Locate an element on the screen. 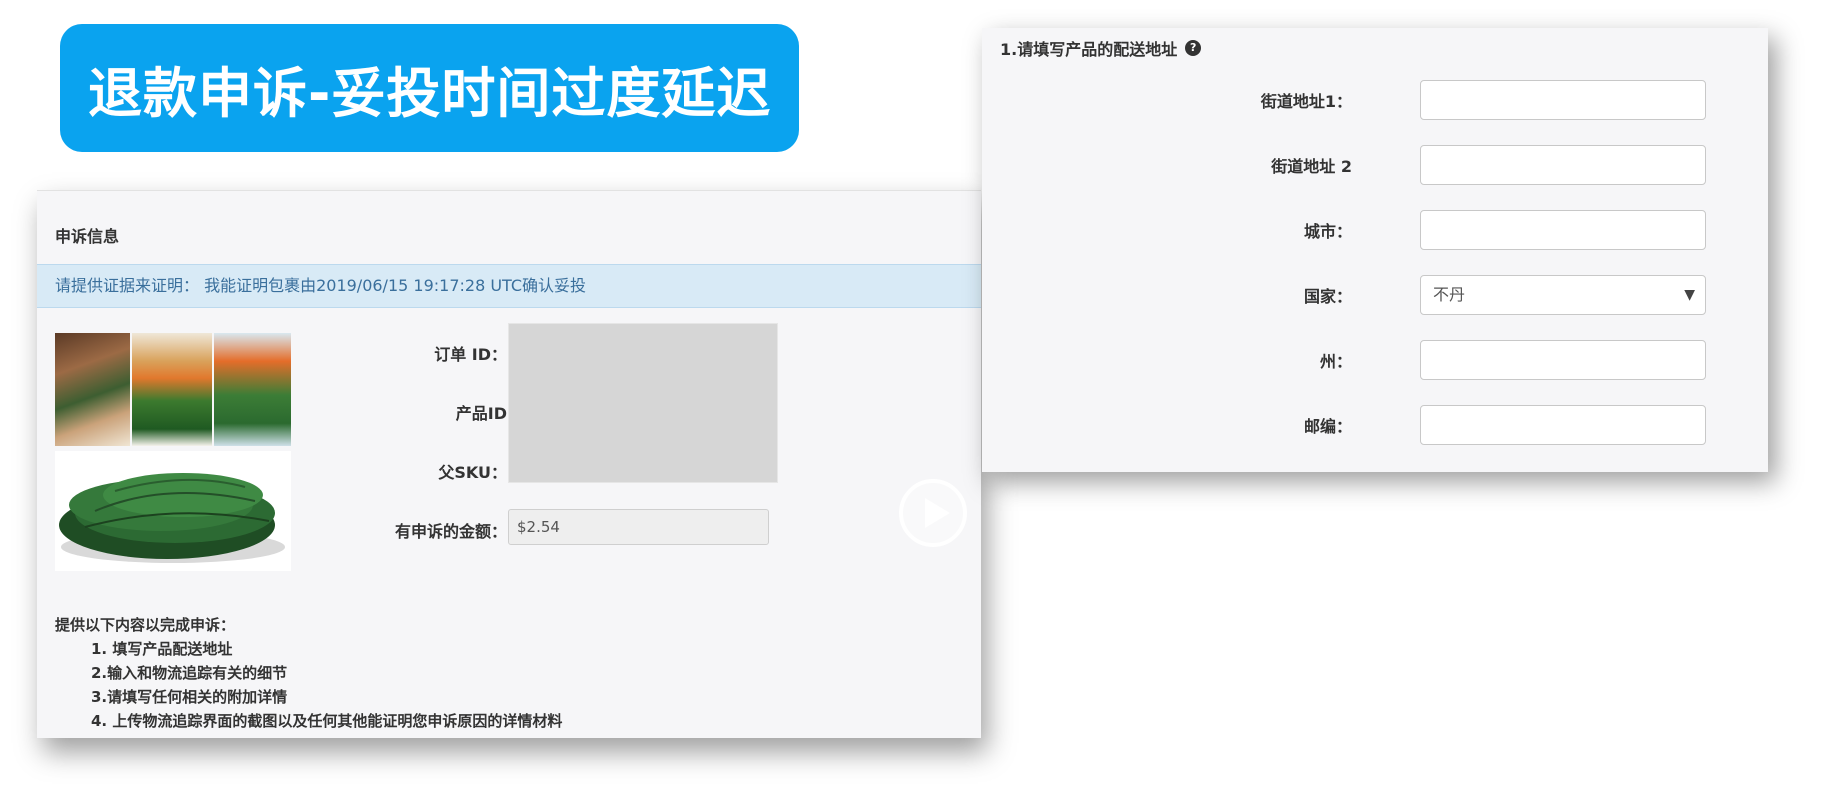 Image resolution: width=1834 pixels, height=787 pixels. product-photo-centerpiece is located at coordinates (172, 389).